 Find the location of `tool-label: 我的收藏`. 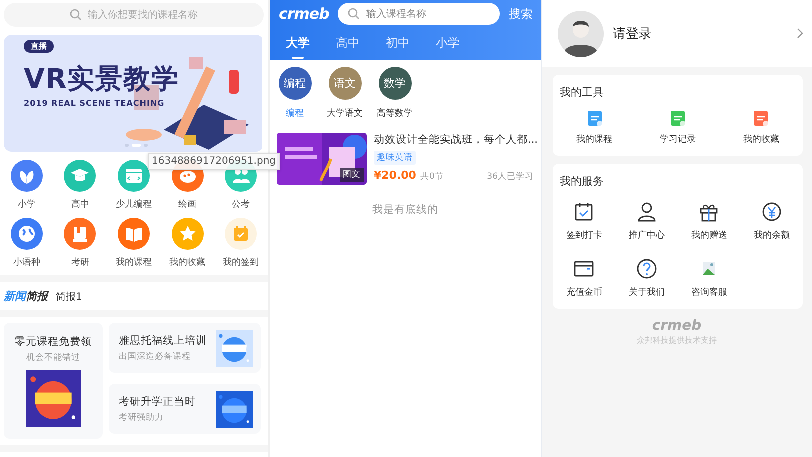

tool-label: 我的收藏 is located at coordinates (761, 139).